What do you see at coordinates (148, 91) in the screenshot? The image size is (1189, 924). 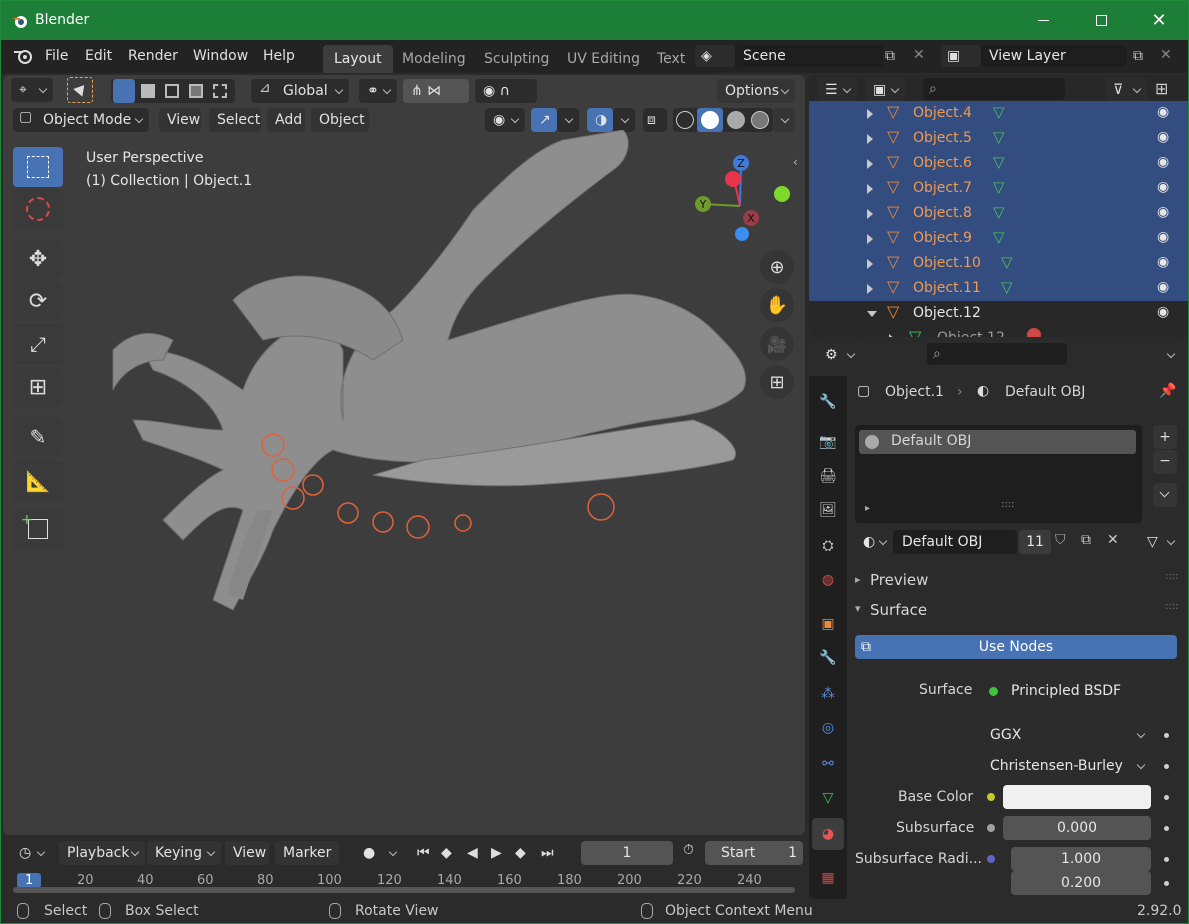 I see `select-extend-icon` at bounding box center [148, 91].